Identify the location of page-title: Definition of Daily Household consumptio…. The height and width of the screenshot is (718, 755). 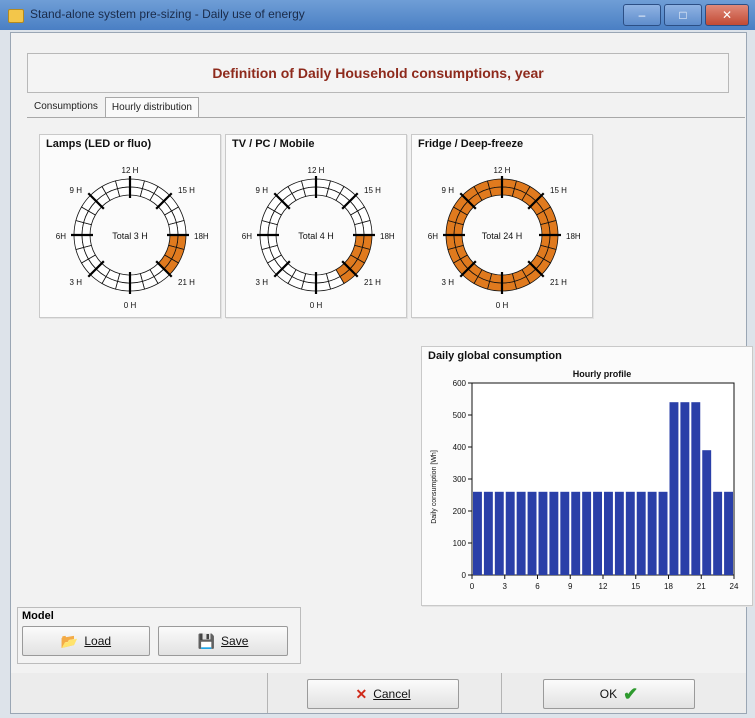
(378, 73).